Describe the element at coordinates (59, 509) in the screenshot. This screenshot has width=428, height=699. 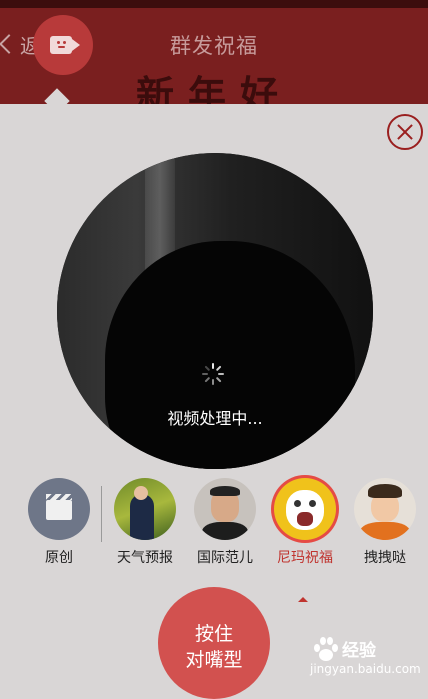
I see `clapperboard-icon` at that location.